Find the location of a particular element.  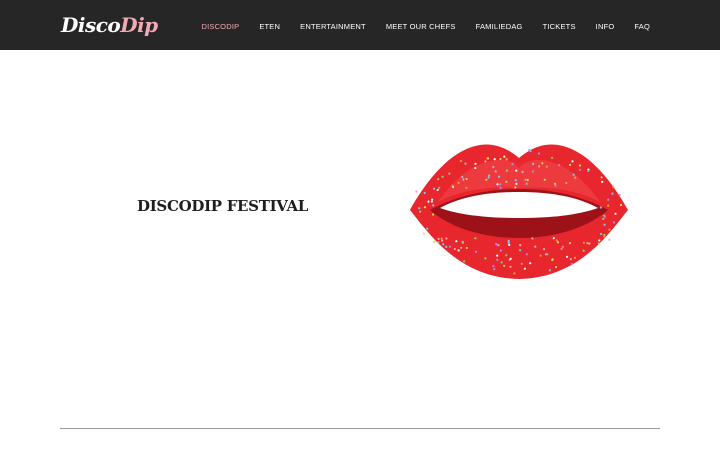

nav-link-meet-our-chefs: MEET OUR CHEFS is located at coordinates (421, 26).